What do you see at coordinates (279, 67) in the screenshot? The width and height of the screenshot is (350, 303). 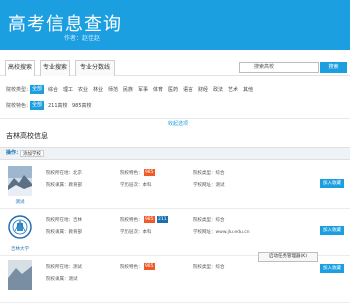 I see `search-input: 搜索高校` at bounding box center [279, 67].